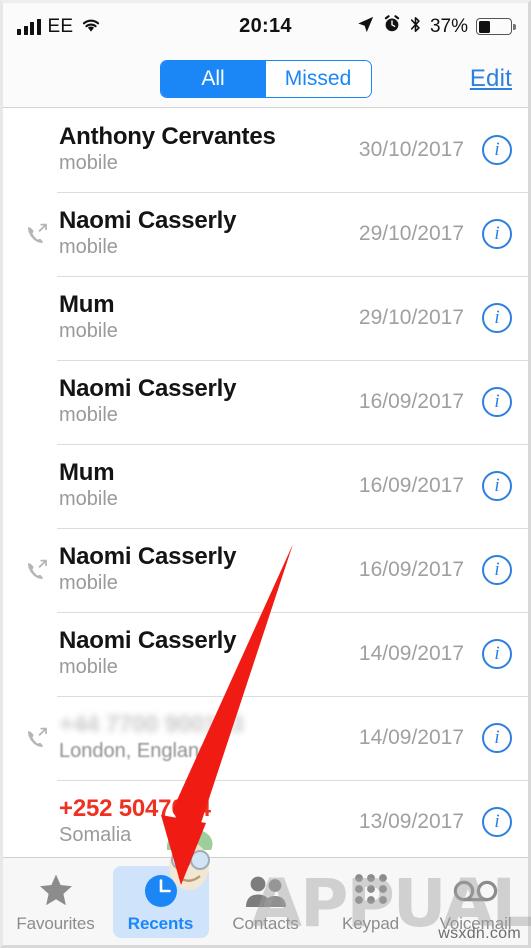 The height and width of the screenshot is (948, 531). I want to click on alarm-clock-icon, so click(392, 26).